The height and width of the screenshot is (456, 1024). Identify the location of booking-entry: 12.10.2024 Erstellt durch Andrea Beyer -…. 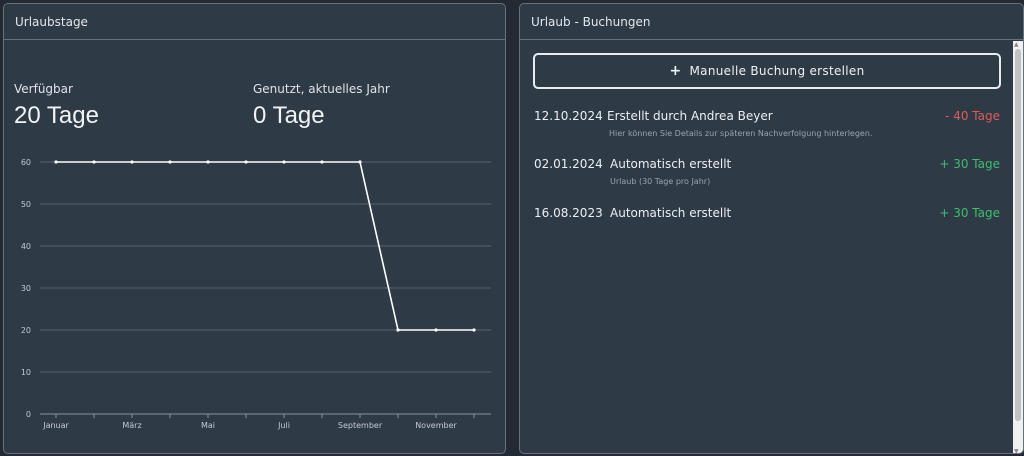
(767, 123).